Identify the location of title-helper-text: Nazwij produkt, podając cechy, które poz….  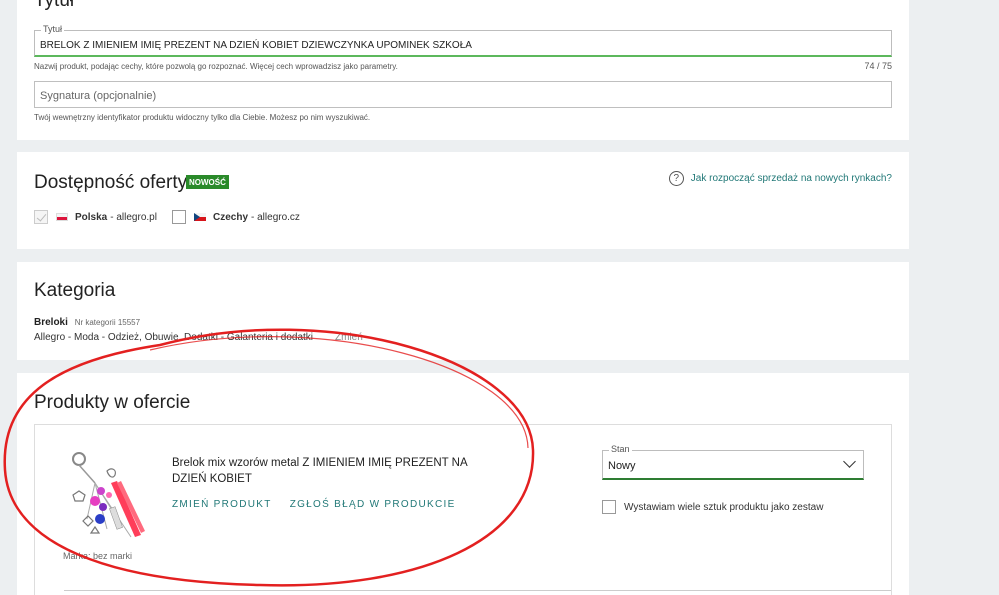
(216, 66).